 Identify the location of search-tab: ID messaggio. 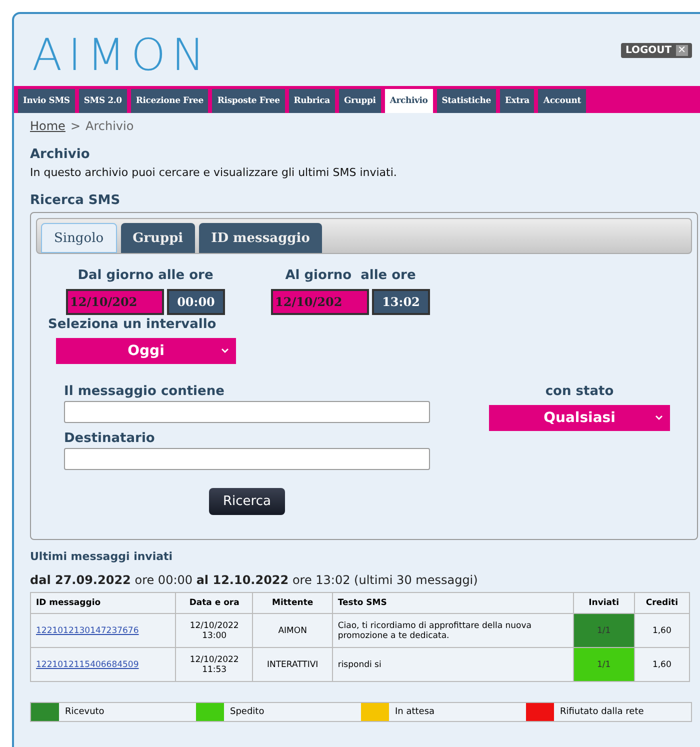
(260, 238).